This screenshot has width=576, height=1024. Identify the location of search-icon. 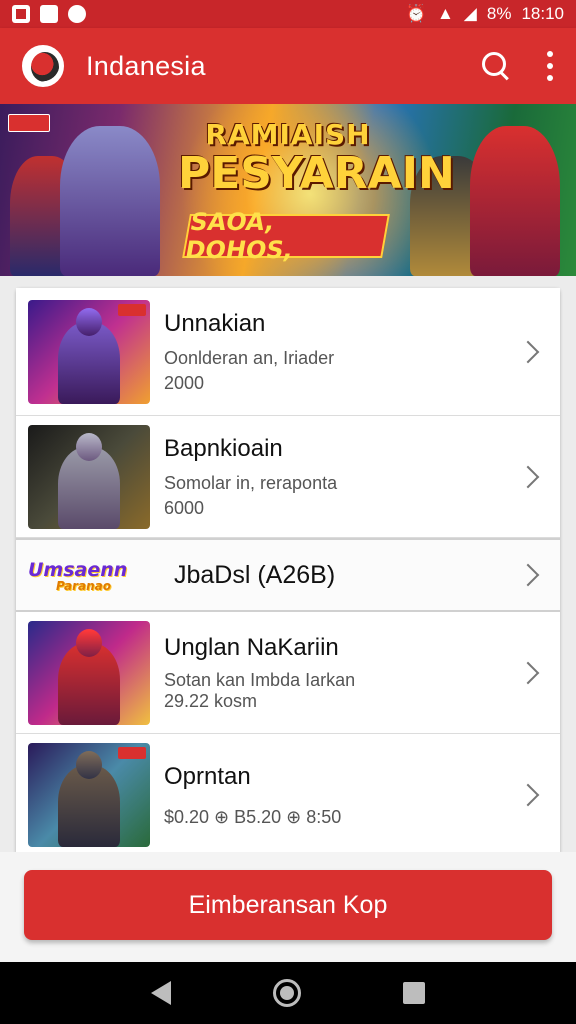
(496, 66).